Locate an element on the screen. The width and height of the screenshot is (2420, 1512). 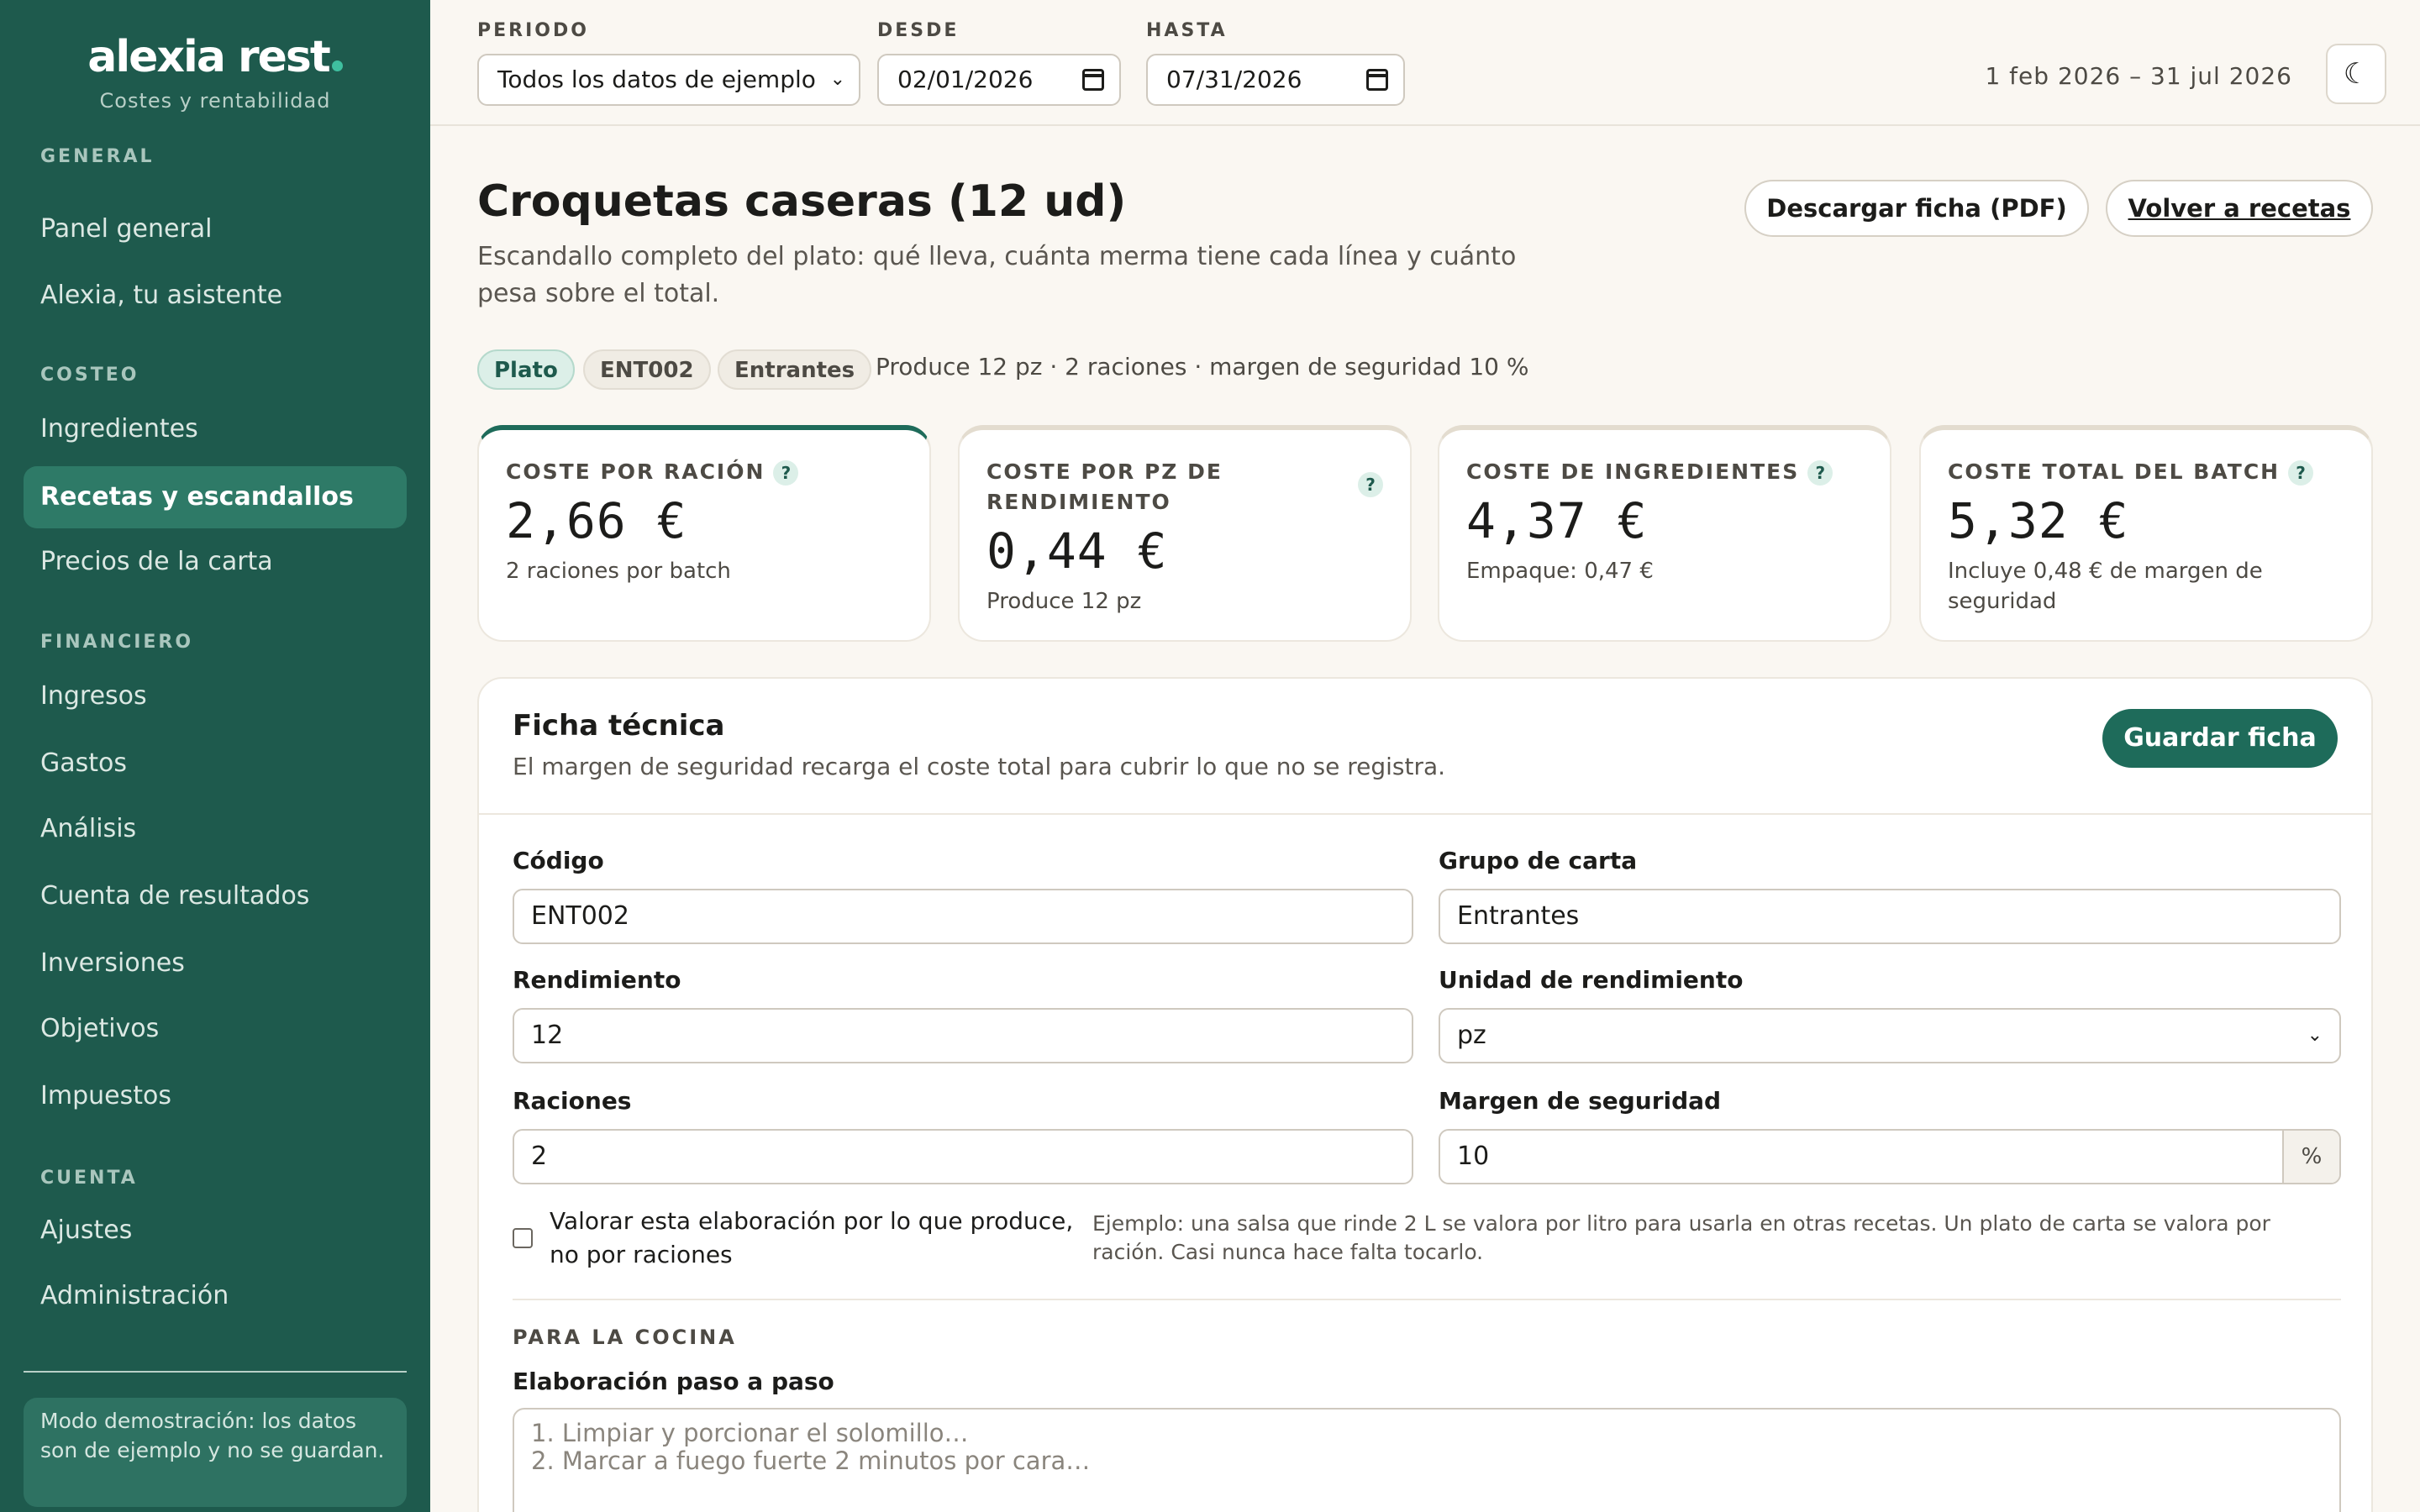
kpi-label: COSTE POR PZ DE RENDIMIENTO is located at coordinates (1104, 486).